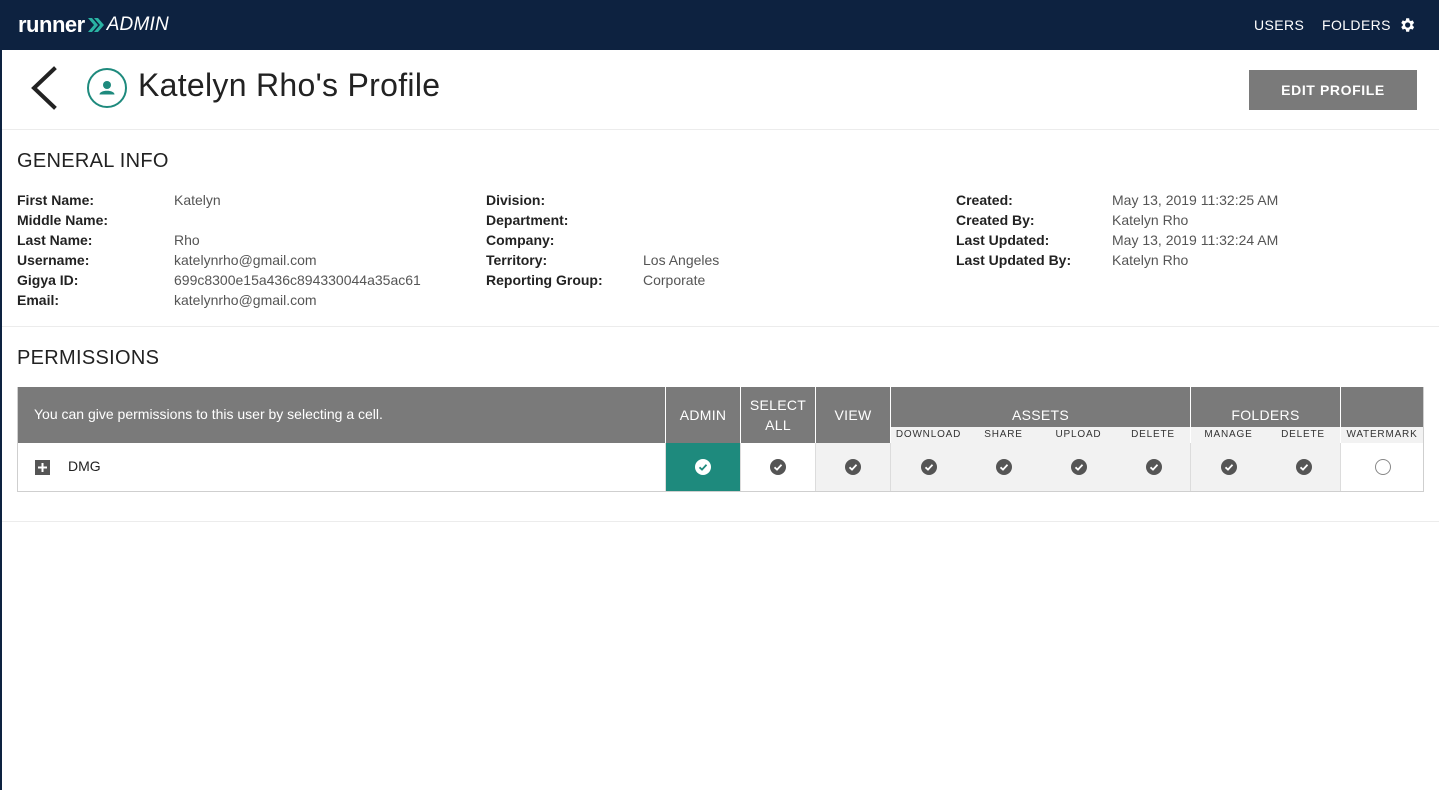 The height and width of the screenshot is (790, 1439). What do you see at coordinates (1195, 240) in the screenshot?
I see `last-updated-value: May 13, 2019 11:32:24 AM` at bounding box center [1195, 240].